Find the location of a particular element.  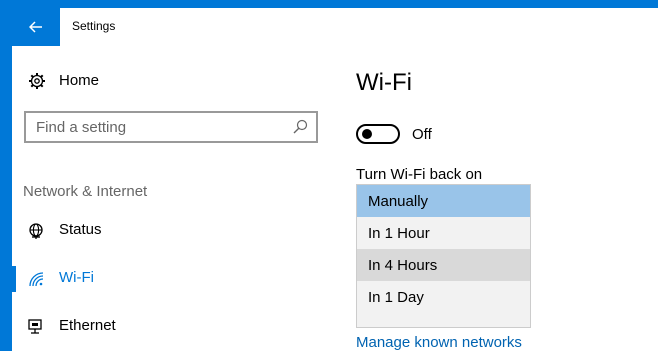

sidebar-item-status: Status is located at coordinates (167, 231).